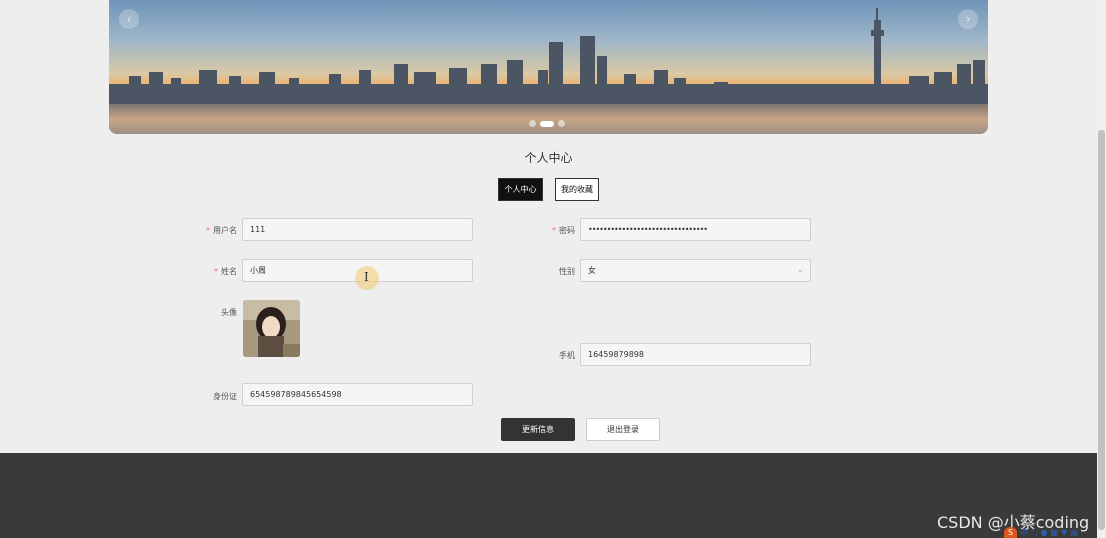 The height and width of the screenshot is (538, 1106). I want to click on gender-value: 女, so click(592, 270).